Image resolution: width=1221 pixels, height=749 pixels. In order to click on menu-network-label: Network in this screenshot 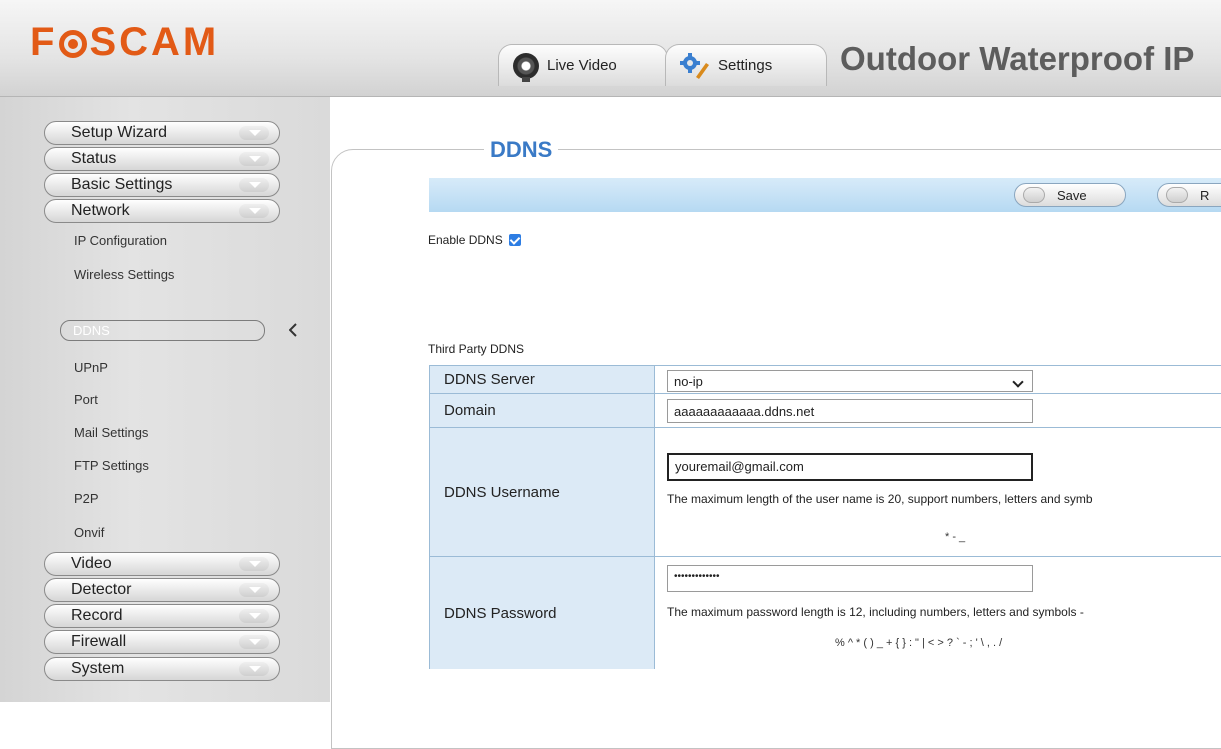, I will do `click(100, 210)`.